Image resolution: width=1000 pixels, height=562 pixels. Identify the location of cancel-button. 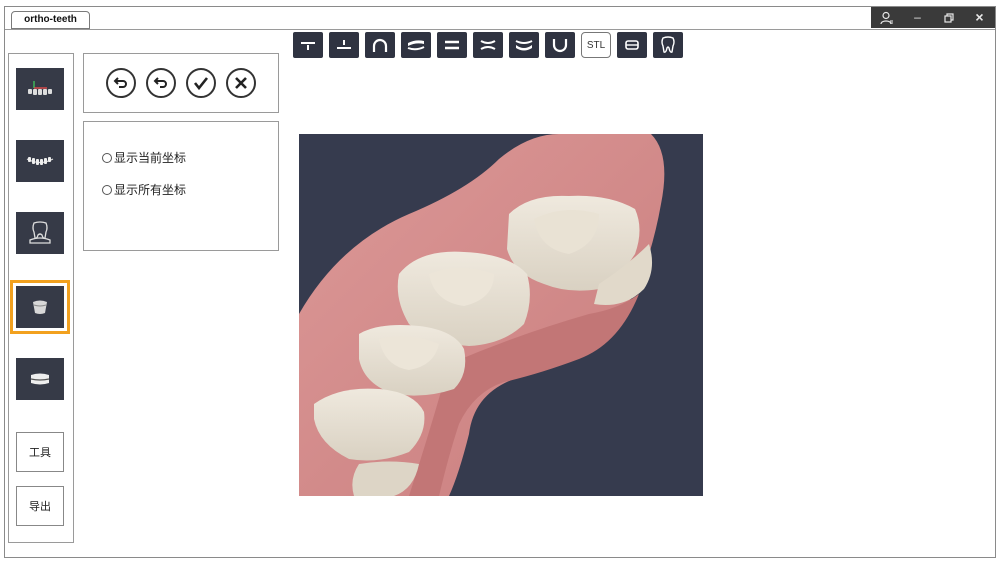
(241, 83).